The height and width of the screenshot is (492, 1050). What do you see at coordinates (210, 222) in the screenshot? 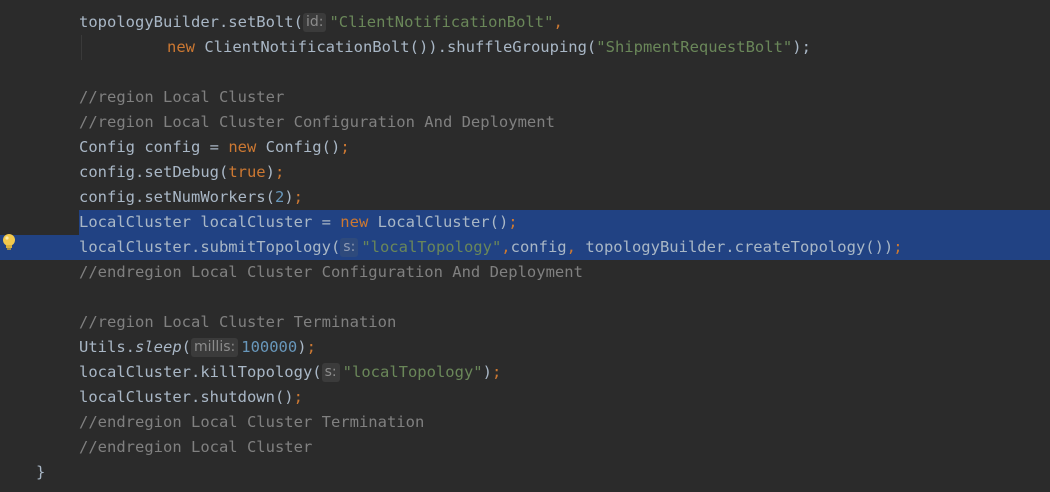
I see `code-token: LocalCluster localCluster =` at bounding box center [210, 222].